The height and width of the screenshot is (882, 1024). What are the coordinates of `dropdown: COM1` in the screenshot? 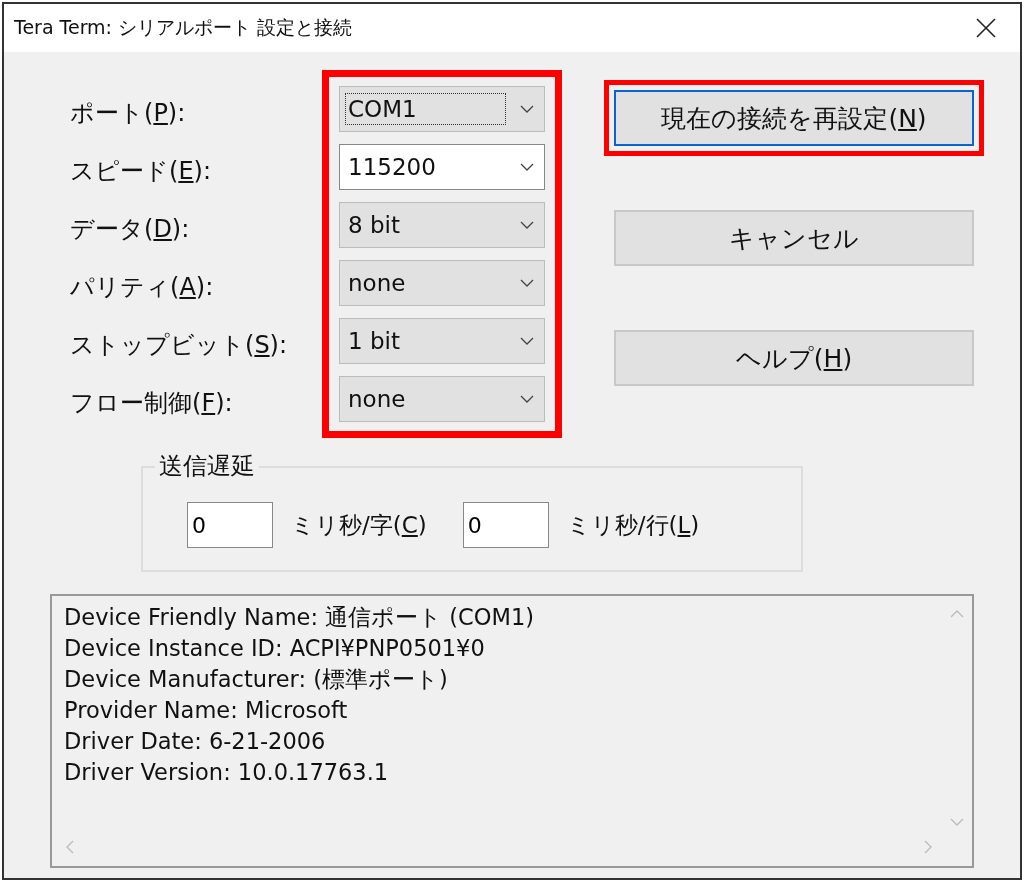 It's located at (442, 109).